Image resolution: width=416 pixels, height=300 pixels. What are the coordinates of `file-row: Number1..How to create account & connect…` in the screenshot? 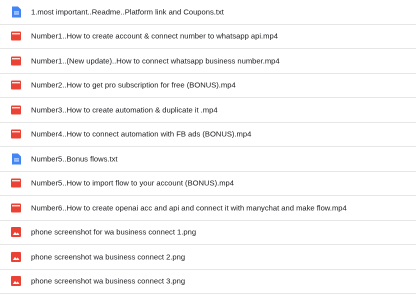 It's located at (208, 37).